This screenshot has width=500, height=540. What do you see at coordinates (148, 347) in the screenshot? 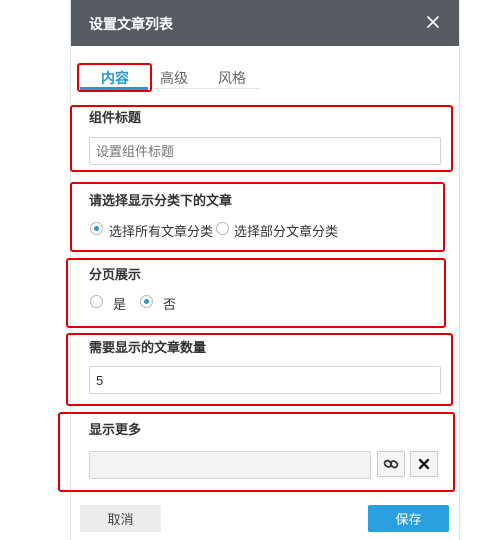
I see `article-count-label: 需要显示的文章数量` at bounding box center [148, 347].